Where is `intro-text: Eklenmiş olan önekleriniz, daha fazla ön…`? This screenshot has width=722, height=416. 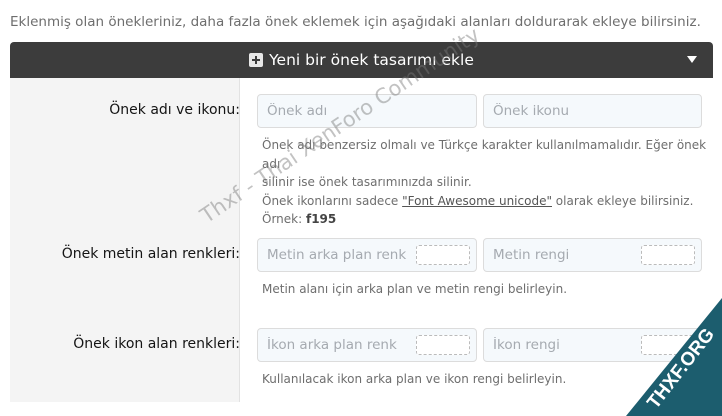
intro-text: Eklenmiş olan önekleriniz, daha fazla ön… is located at coordinates (355, 22).